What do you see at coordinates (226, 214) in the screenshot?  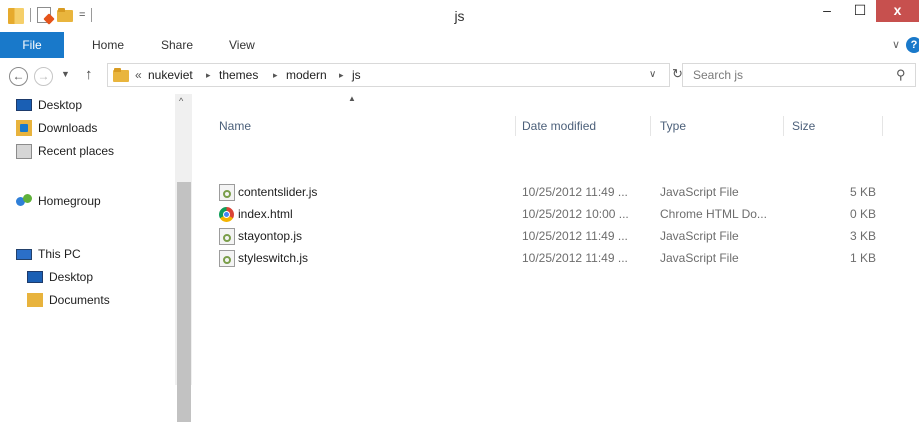 I see `chrome-html-icon` at bounding box center [226, 214].